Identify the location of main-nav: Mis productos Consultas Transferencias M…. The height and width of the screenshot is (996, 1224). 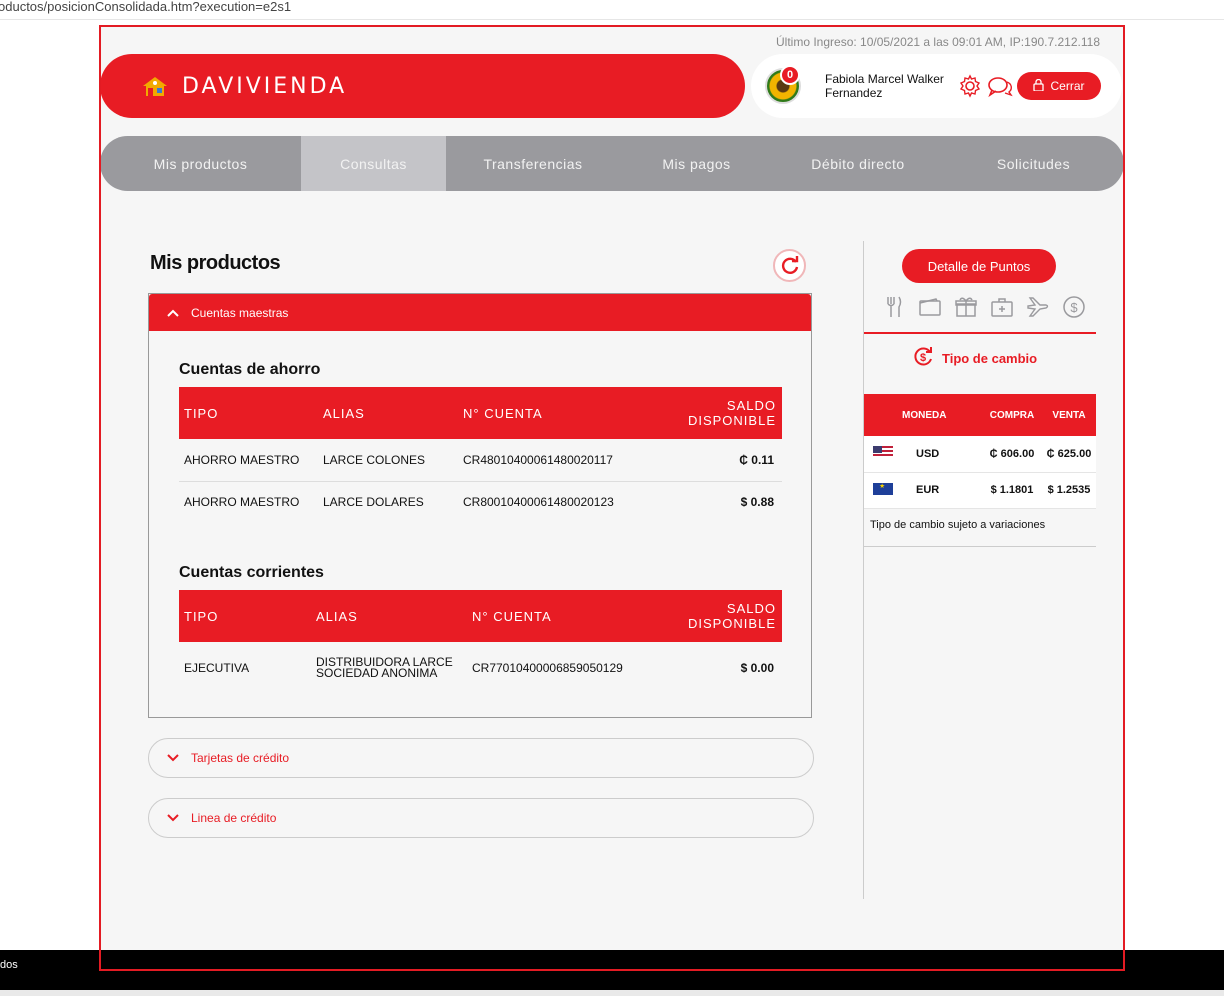
(612, 163).